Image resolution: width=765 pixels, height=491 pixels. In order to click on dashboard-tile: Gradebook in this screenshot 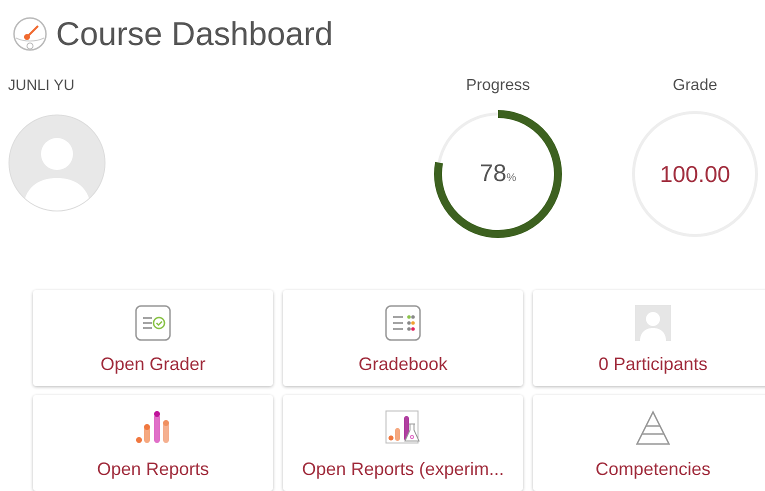, I will do `click(403, 338)`.